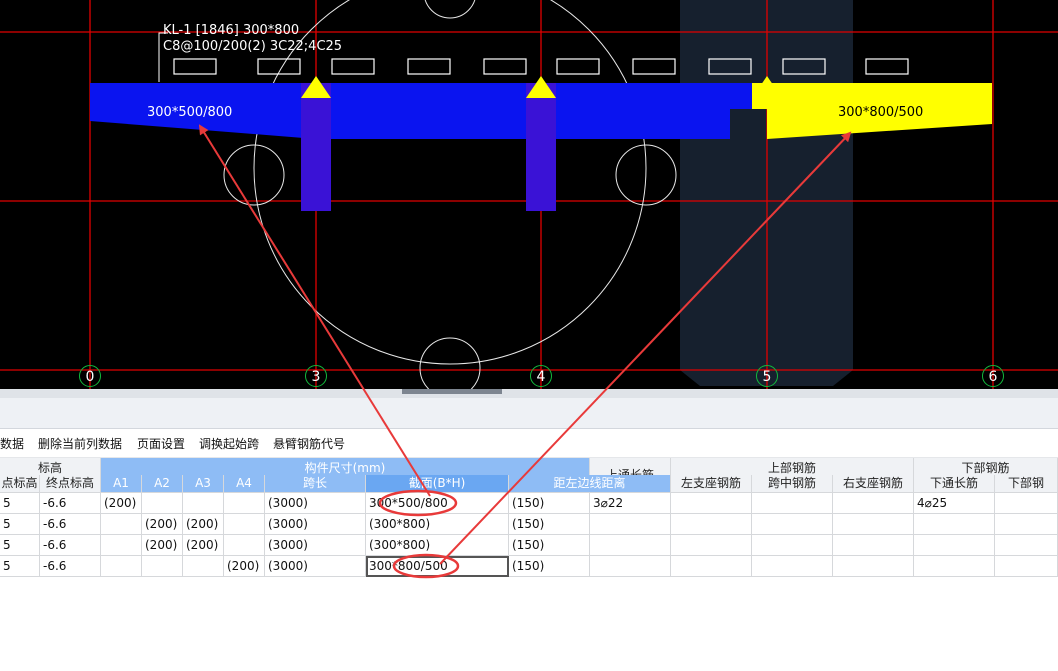 The height and width of the screenshot is (671, 1058). What do you see at coordinates (12, 443) in the screenshot?
I see `toolbar-data-button: 数据` at bounding box center [12, 443].